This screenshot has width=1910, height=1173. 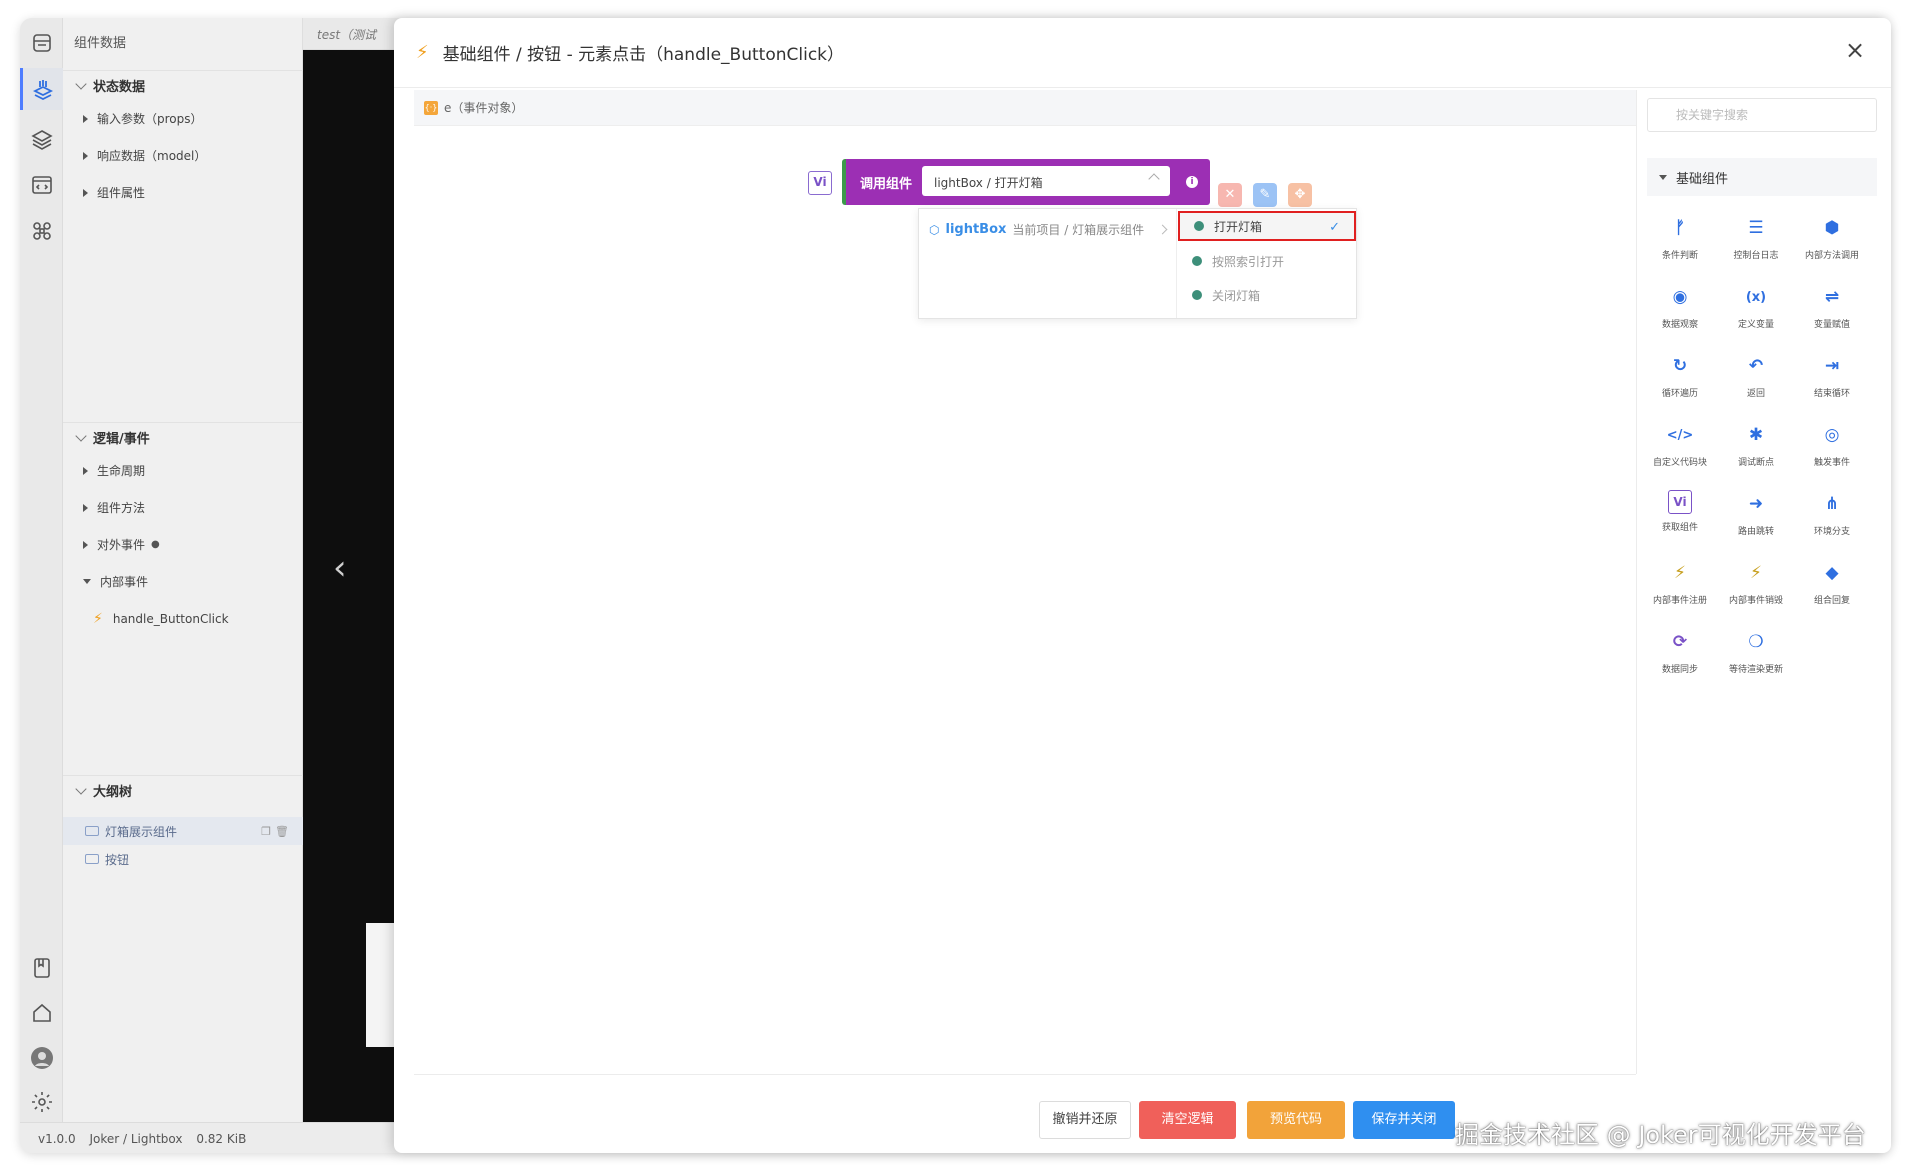 What do you see at coordinates (87, 581) in the screenshot?
I see `caret-down-icon` at bounding box center [87, 581].